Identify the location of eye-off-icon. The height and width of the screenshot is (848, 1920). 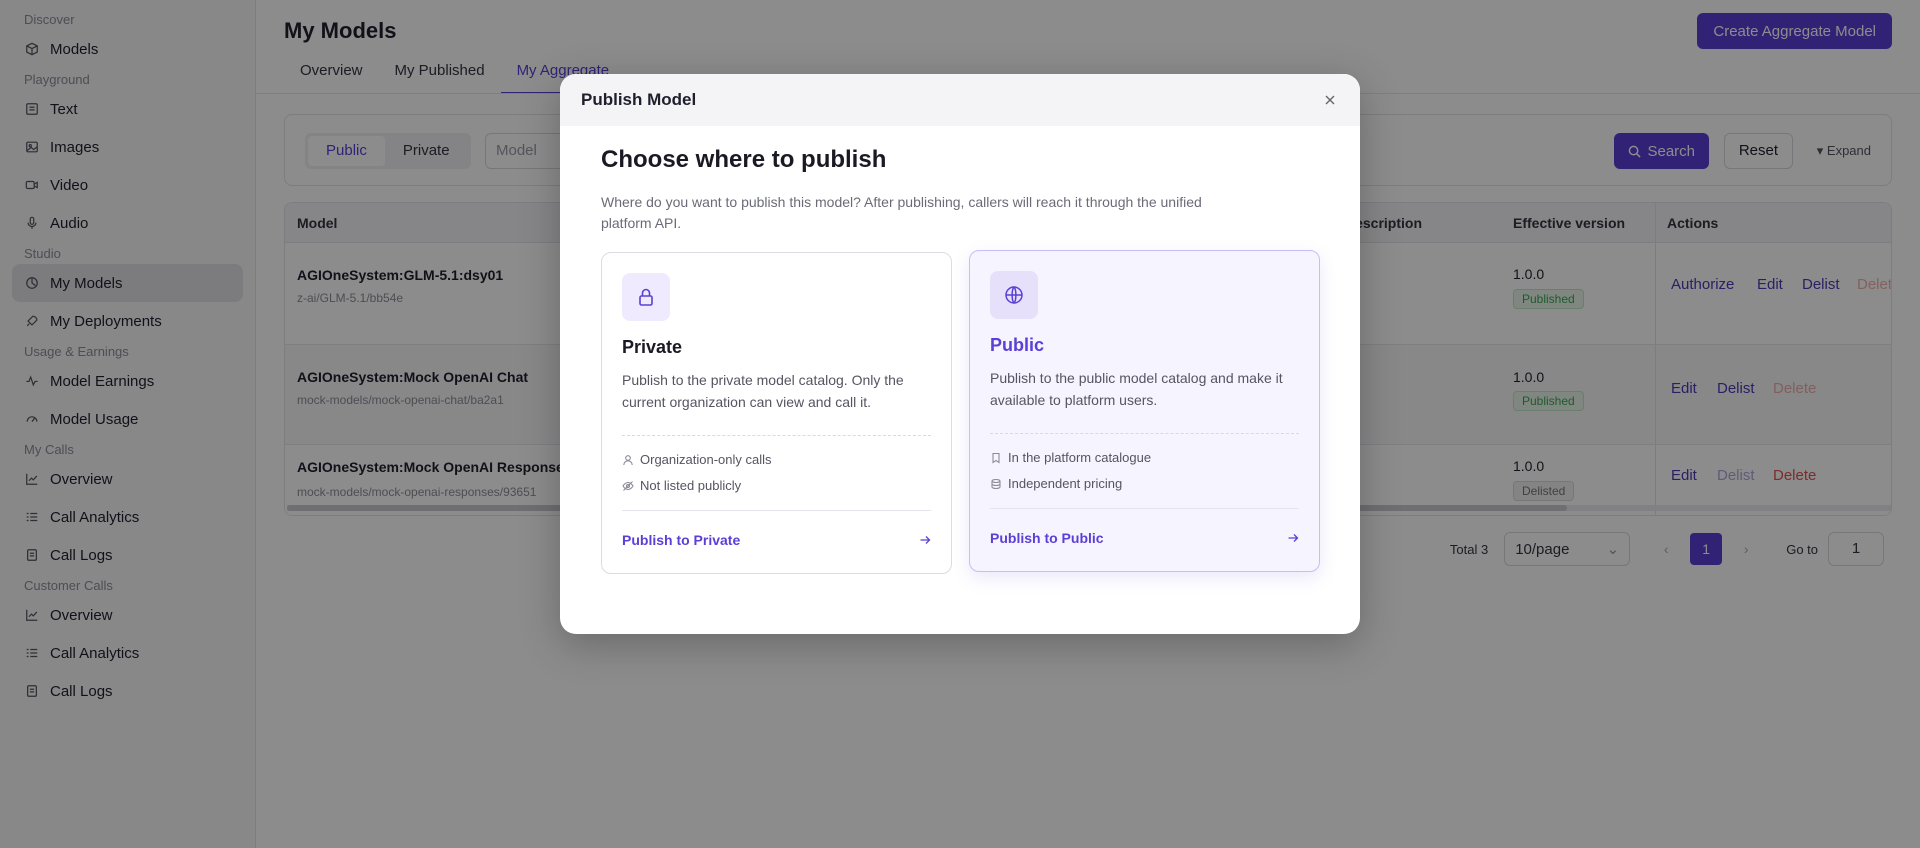
(628, 485).